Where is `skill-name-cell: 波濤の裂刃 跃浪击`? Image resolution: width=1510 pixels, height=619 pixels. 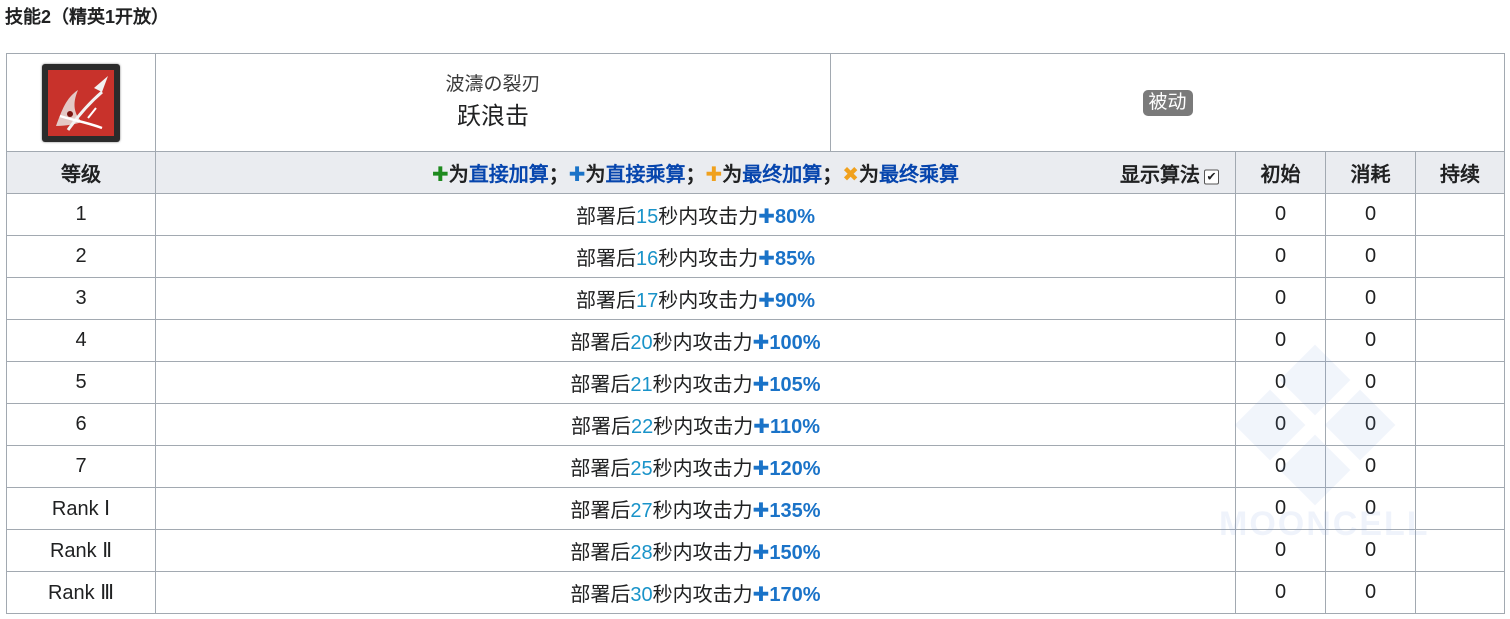
skill-name-cell: 波濤の裂刃 跃浪击 is located at coordinates (493, 102).